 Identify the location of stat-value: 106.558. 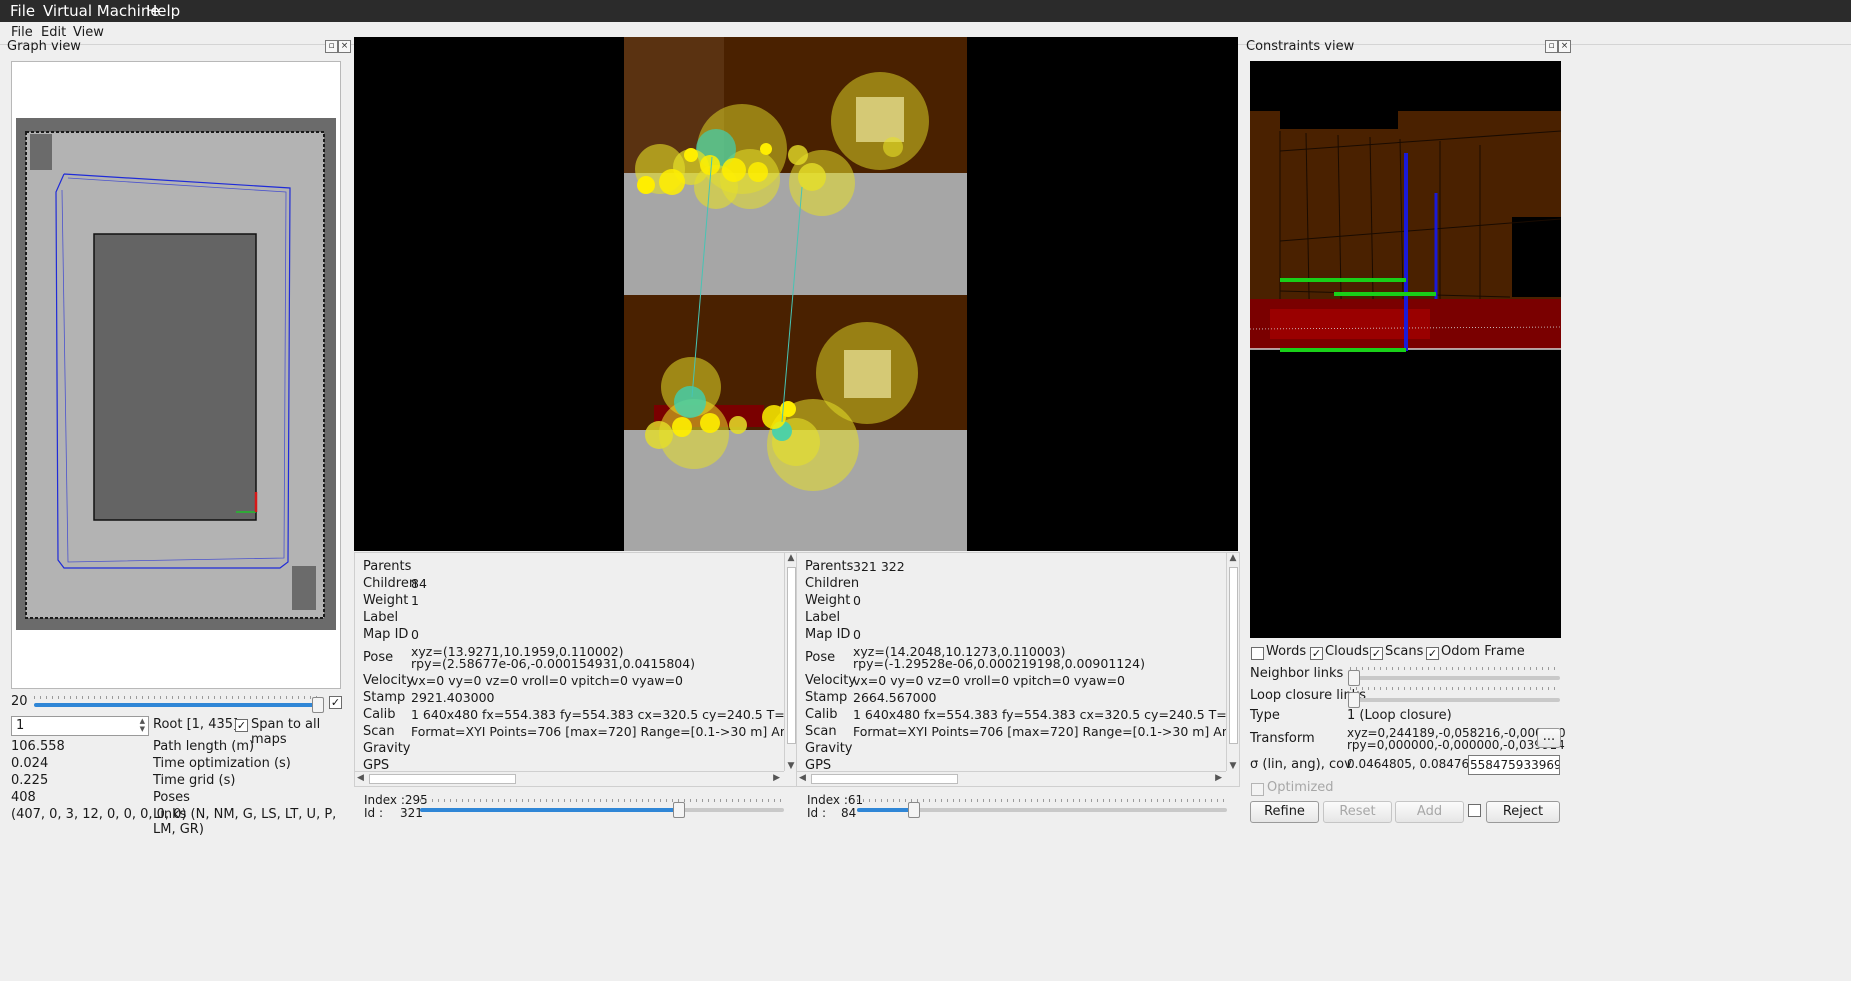
(38, 746).